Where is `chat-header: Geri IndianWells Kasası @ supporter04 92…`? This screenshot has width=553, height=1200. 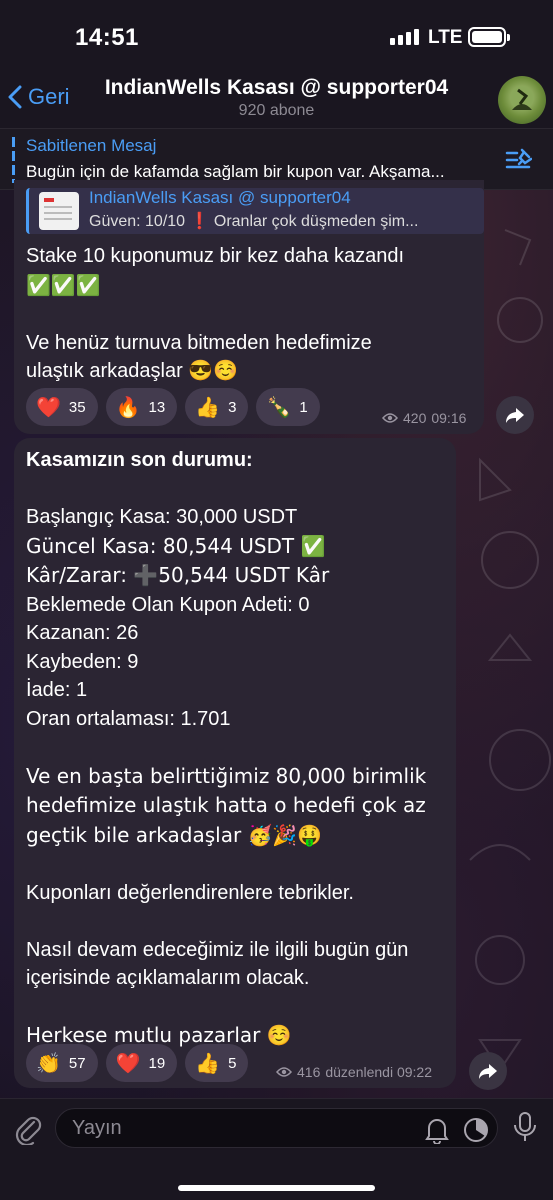
chat-header: Geri IndianWells Kasası @ supporter04 92… is located at coordinates (276, 99).